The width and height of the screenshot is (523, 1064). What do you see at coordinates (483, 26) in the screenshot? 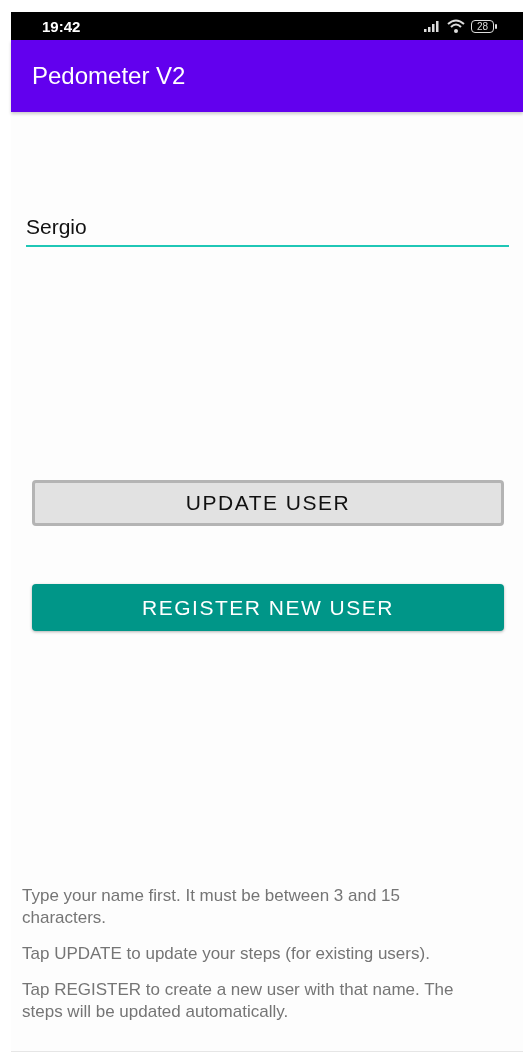
I see `battery-indicator: 28` at bounding box center [483, 26].